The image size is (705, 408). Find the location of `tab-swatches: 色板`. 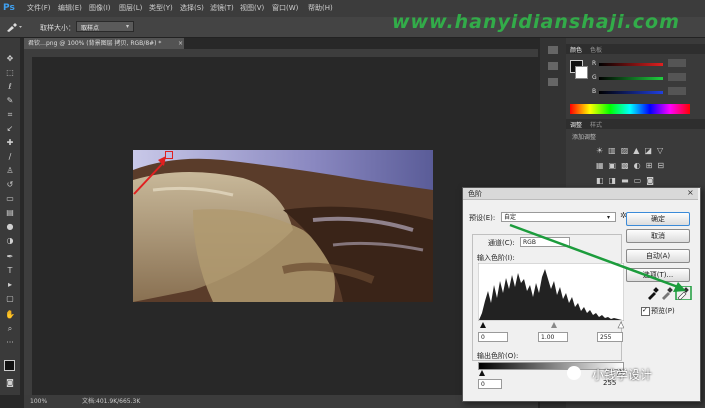

tab-swatches: 色板 is located at coordinates (596, 49).